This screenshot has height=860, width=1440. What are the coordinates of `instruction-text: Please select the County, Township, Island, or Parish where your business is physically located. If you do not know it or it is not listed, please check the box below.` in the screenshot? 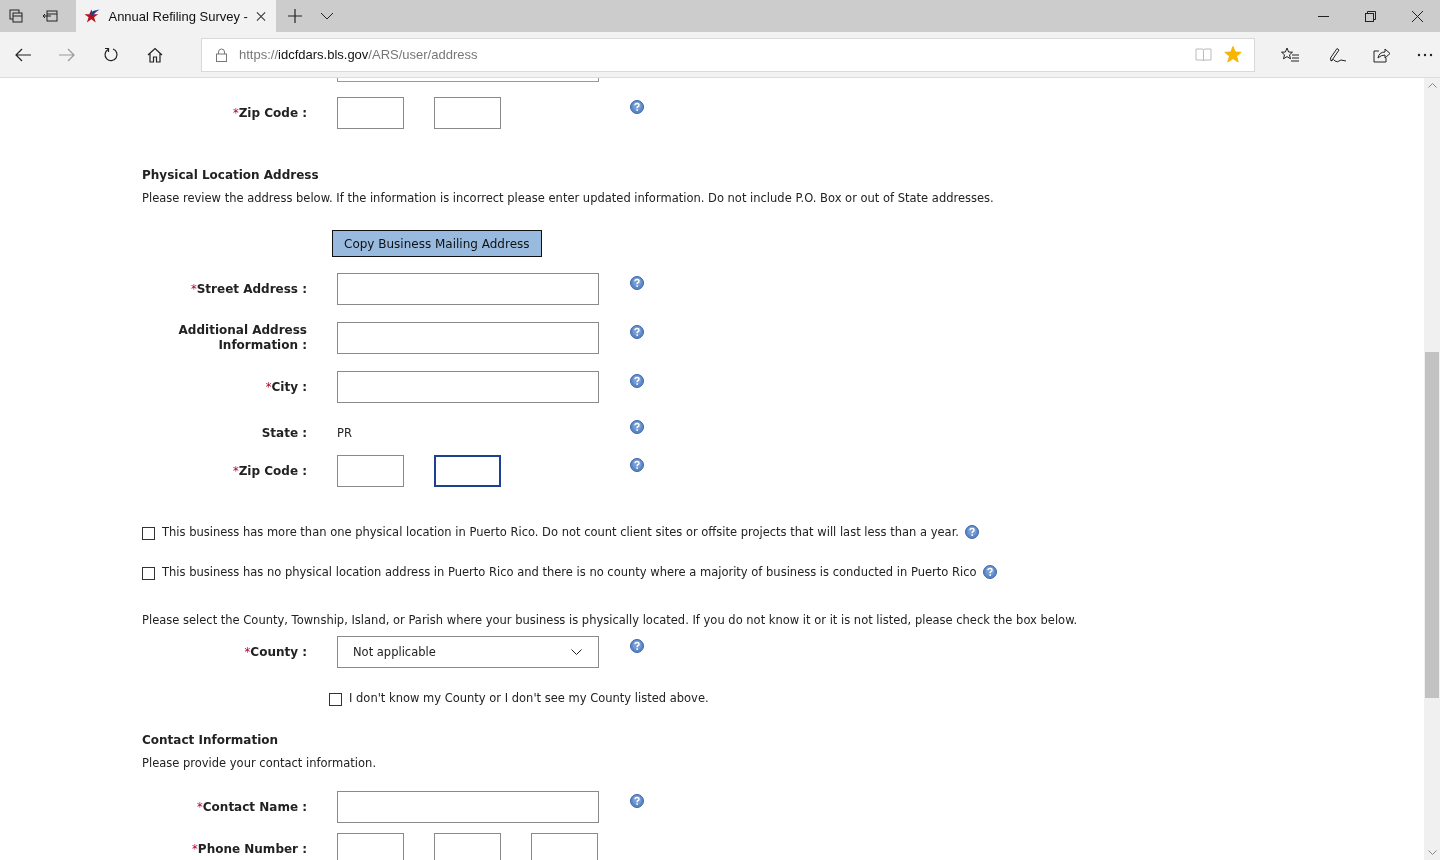 It's located at (610, 620).